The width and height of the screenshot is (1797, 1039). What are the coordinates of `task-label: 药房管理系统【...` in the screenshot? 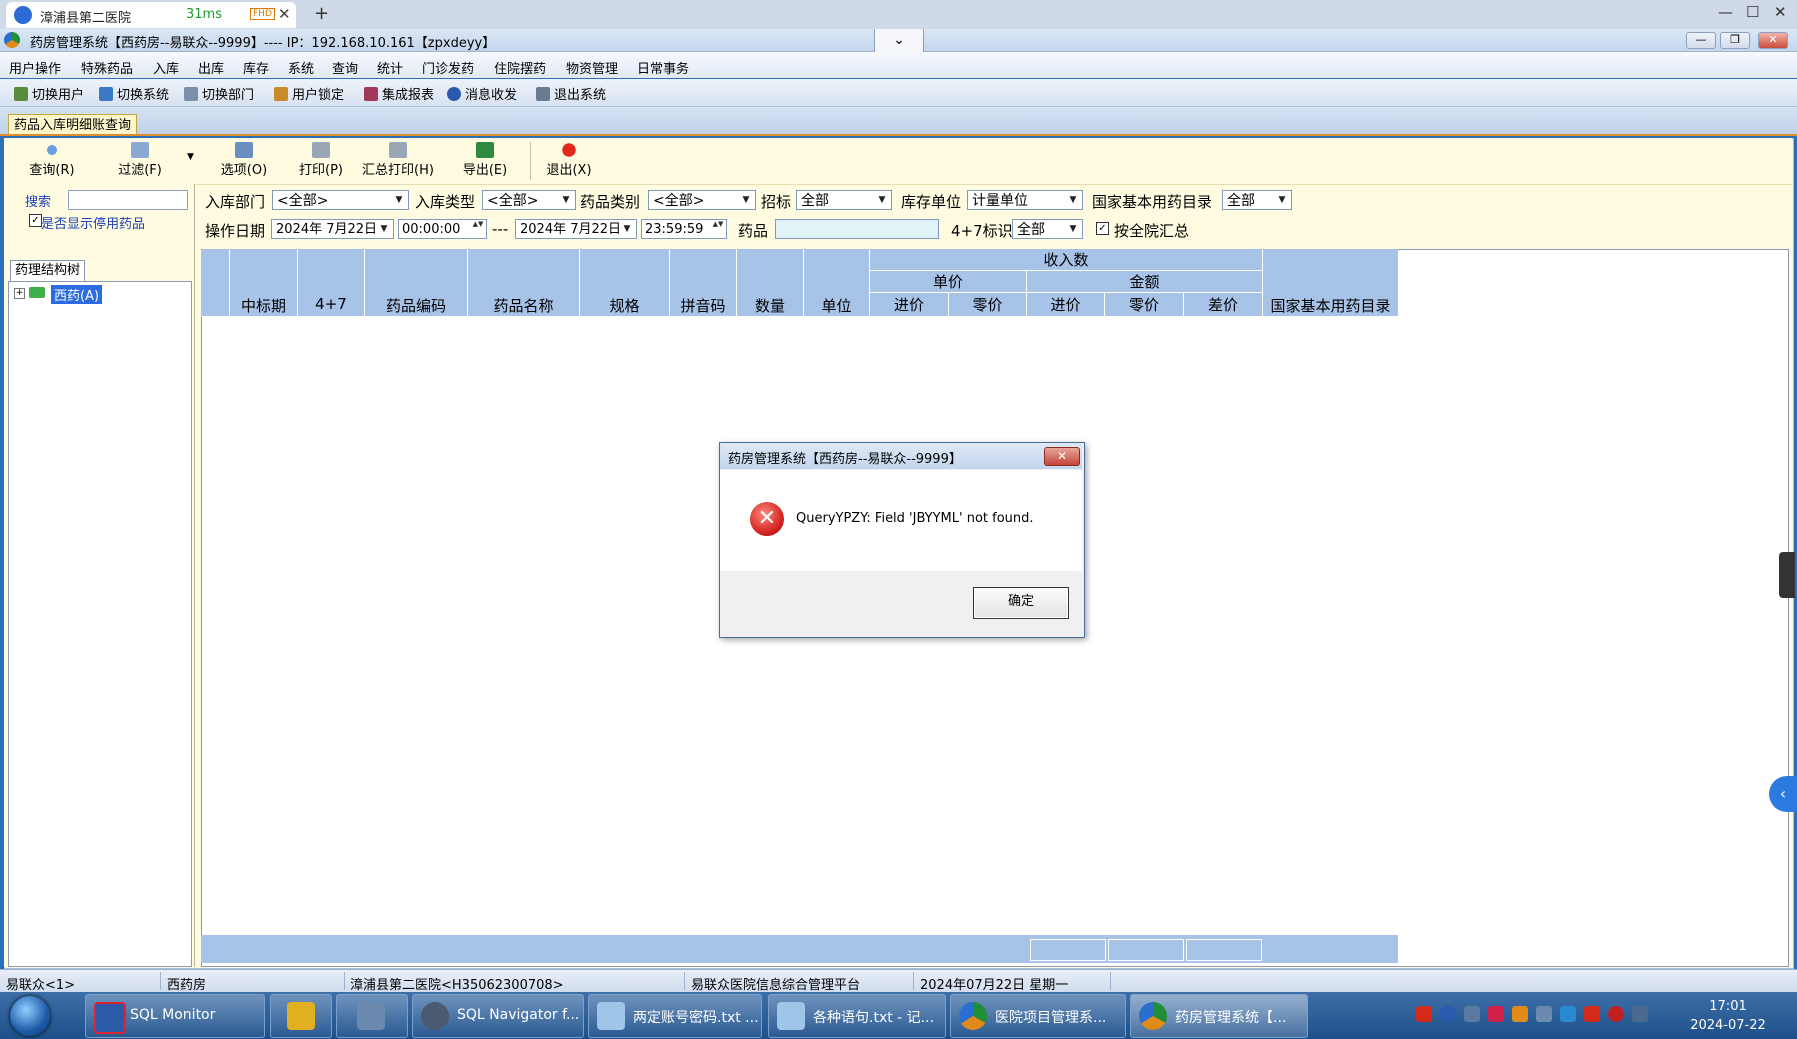 It's located at (1231, 1018).